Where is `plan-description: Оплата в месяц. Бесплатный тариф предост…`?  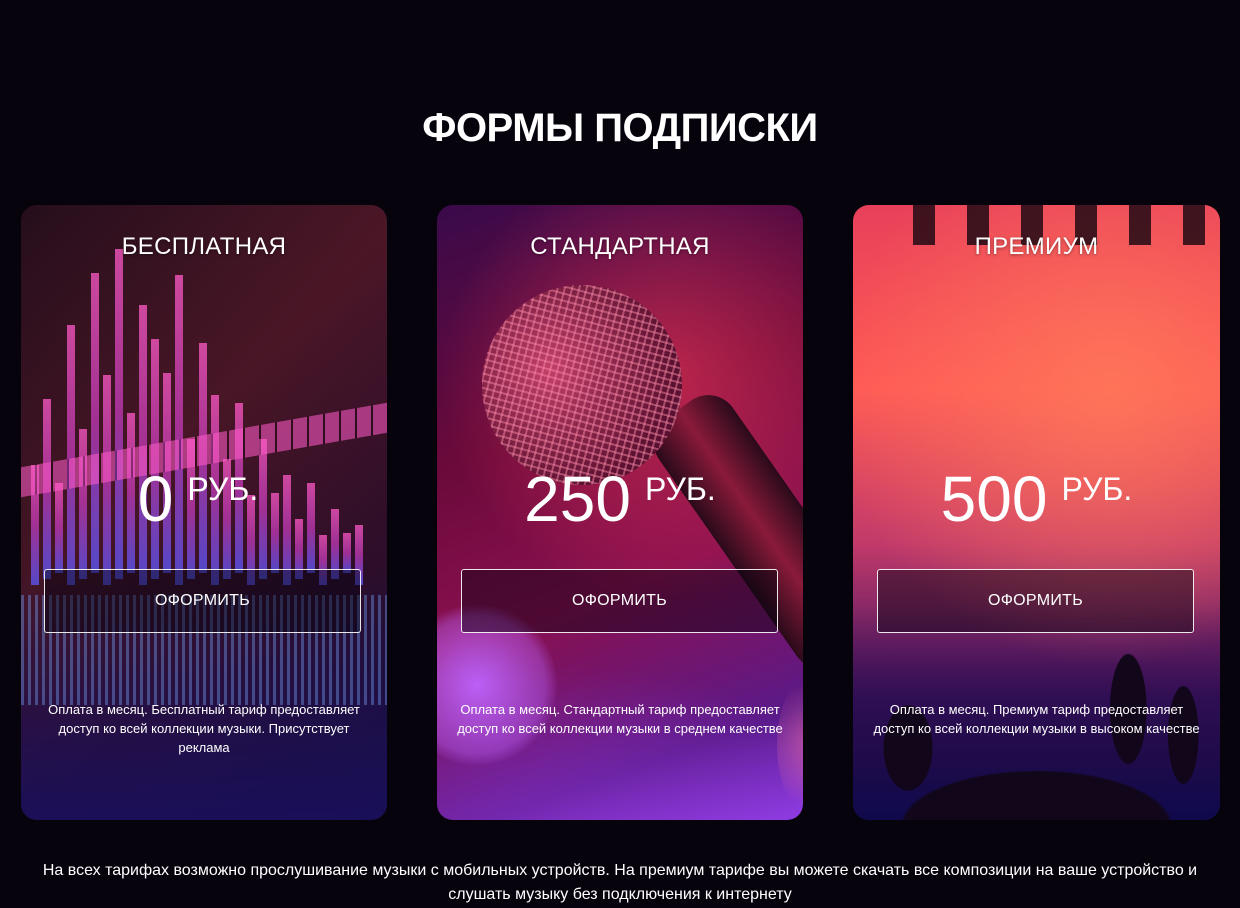
plan-description: Оплата в месяц. Бесплатный тариф предост… is located at coordinates (204, 728).